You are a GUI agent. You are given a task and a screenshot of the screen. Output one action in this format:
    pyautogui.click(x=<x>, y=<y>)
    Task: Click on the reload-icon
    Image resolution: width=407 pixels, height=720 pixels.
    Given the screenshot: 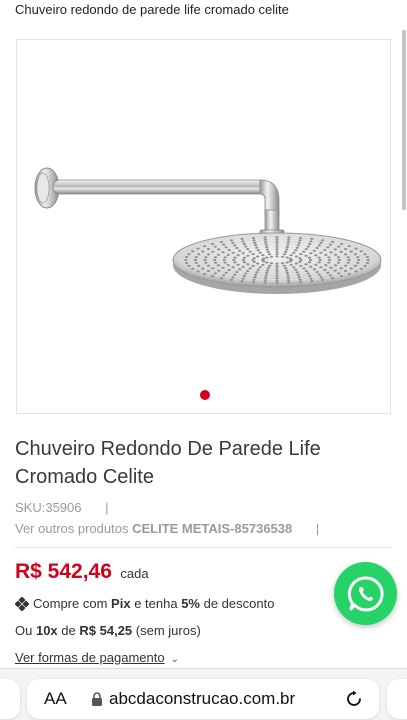 What is the action you would take?
    pyautogui.click(x=354, y=699)
    